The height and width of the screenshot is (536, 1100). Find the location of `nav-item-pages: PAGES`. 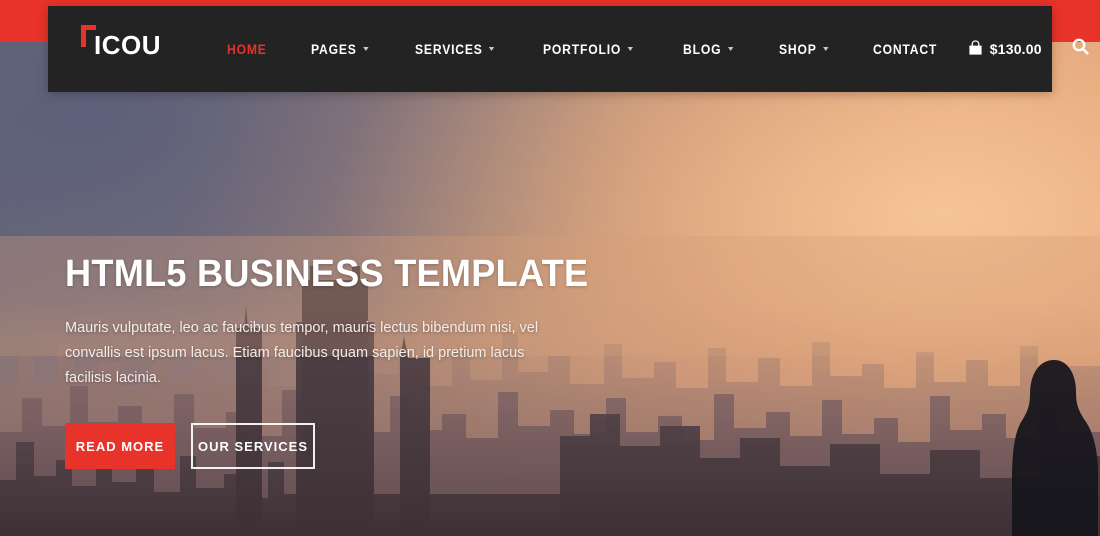

nav-item-pages: PAGES is located at coordinates (339, 49).